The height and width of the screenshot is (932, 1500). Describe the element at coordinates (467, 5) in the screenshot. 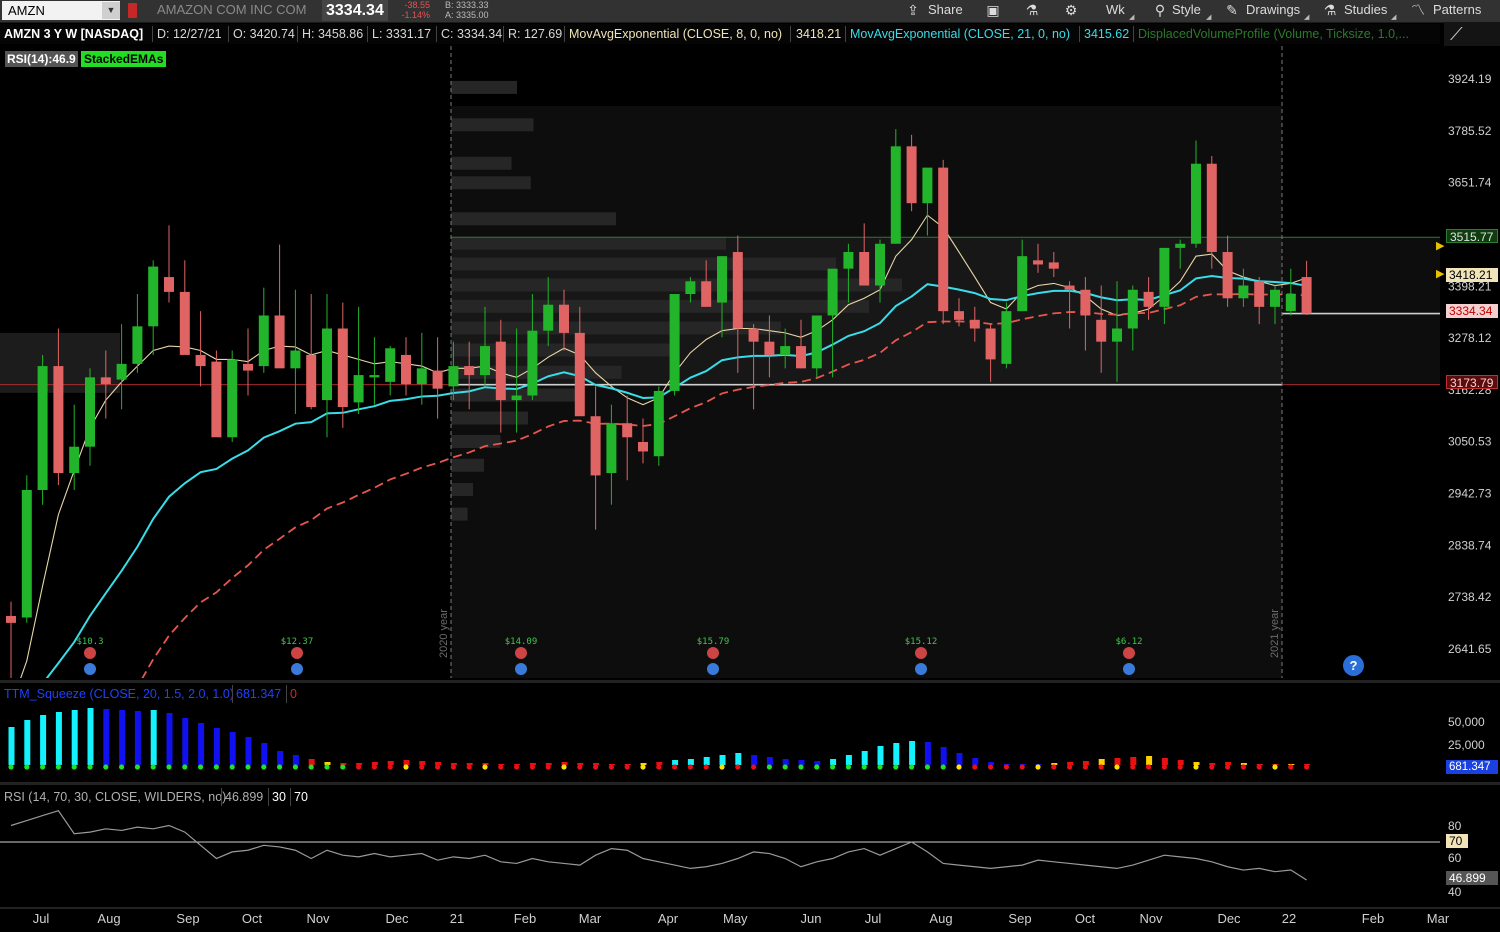

I see `bid-value: B: 3333.33` at that location.